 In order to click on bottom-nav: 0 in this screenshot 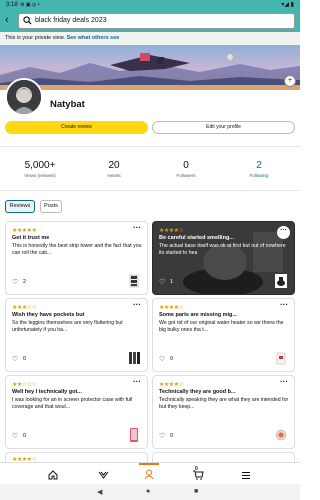, I will do `click(150, 473)`.